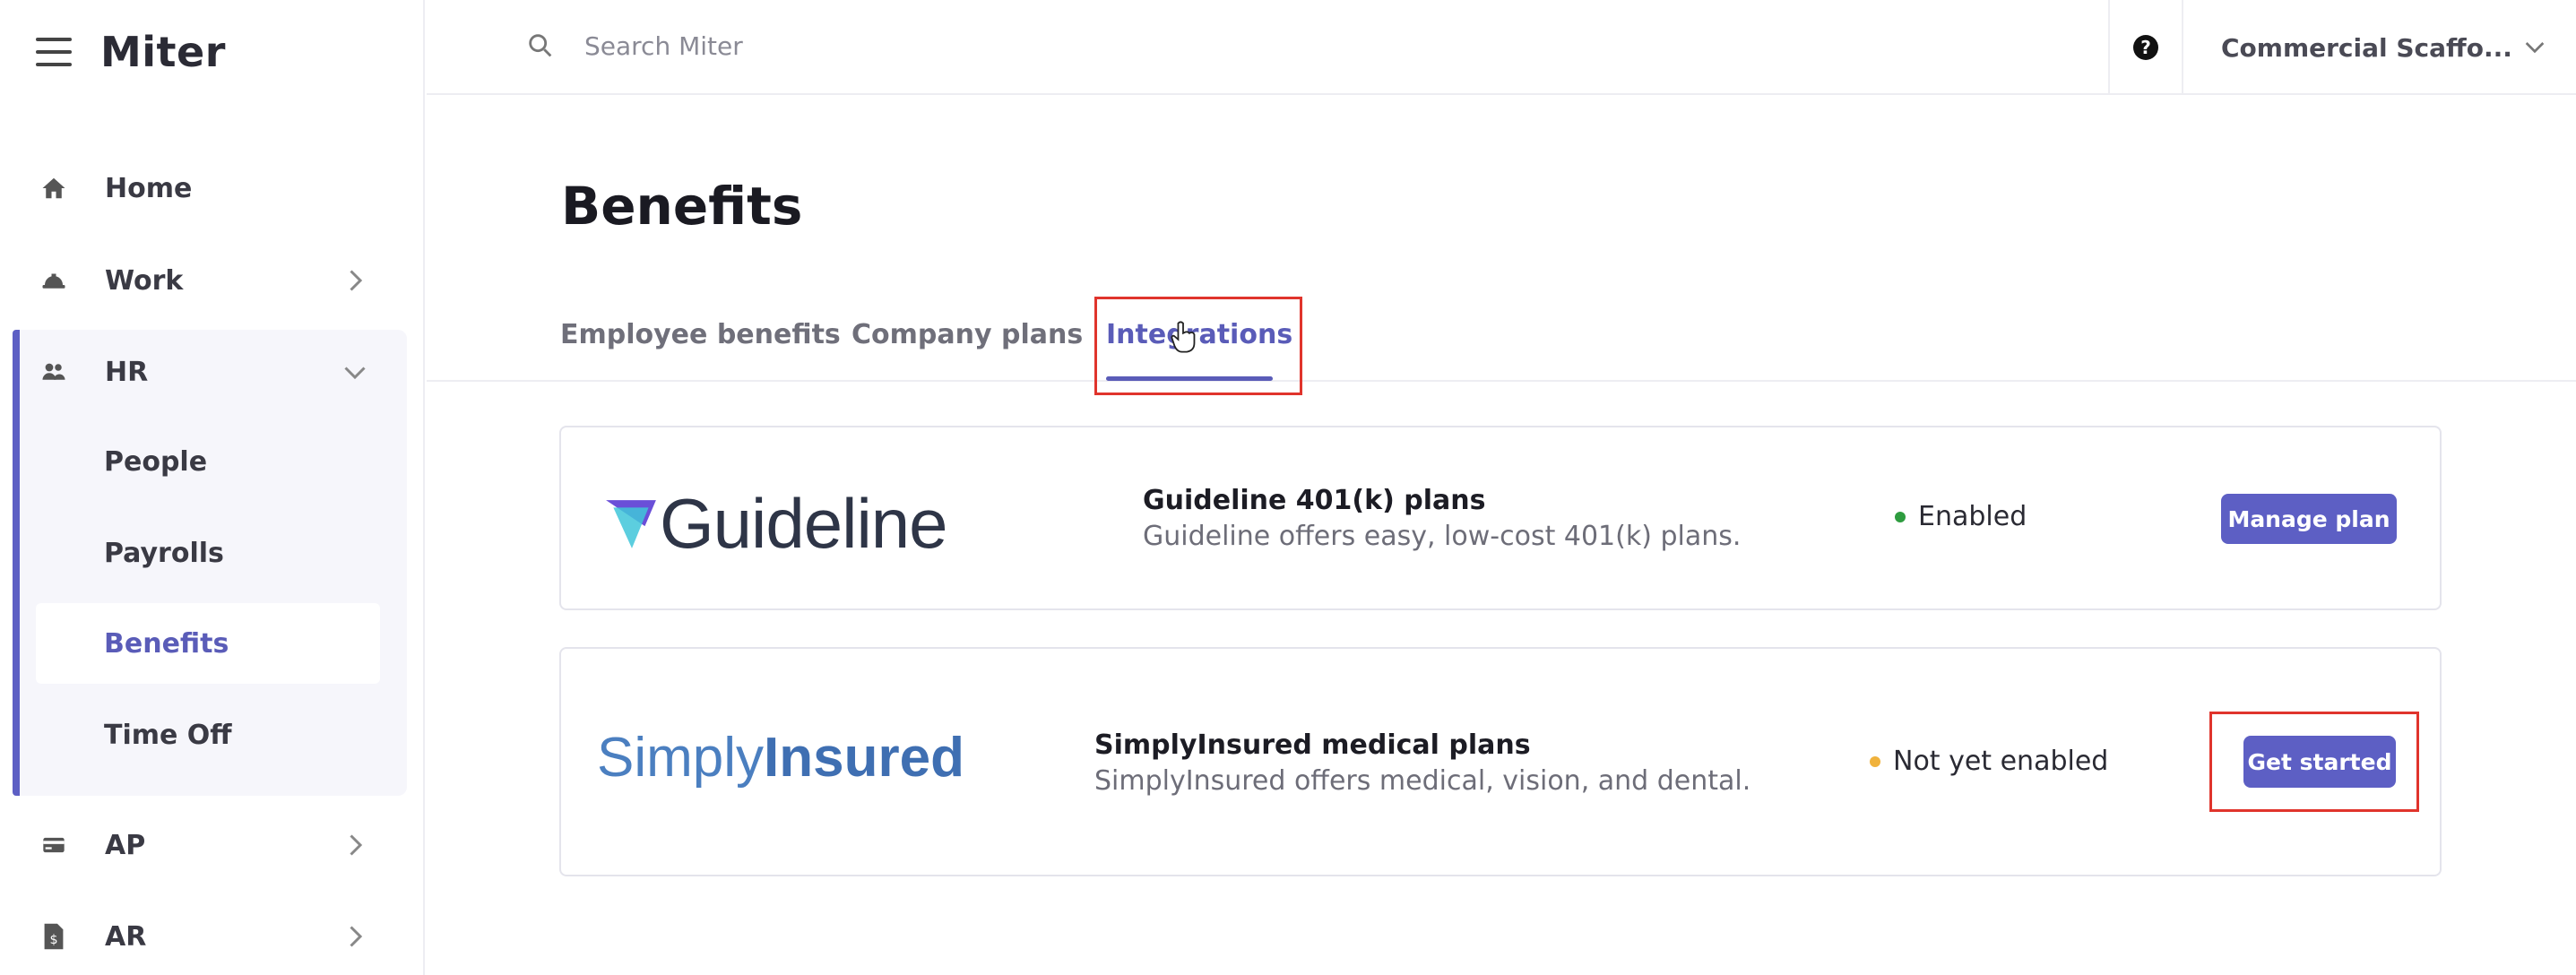  What do you see at coordinates (864, 758) in the screenshot?
I see `simplyinsured-logo-text-insured: Insured` at bounding box center [864, 758].